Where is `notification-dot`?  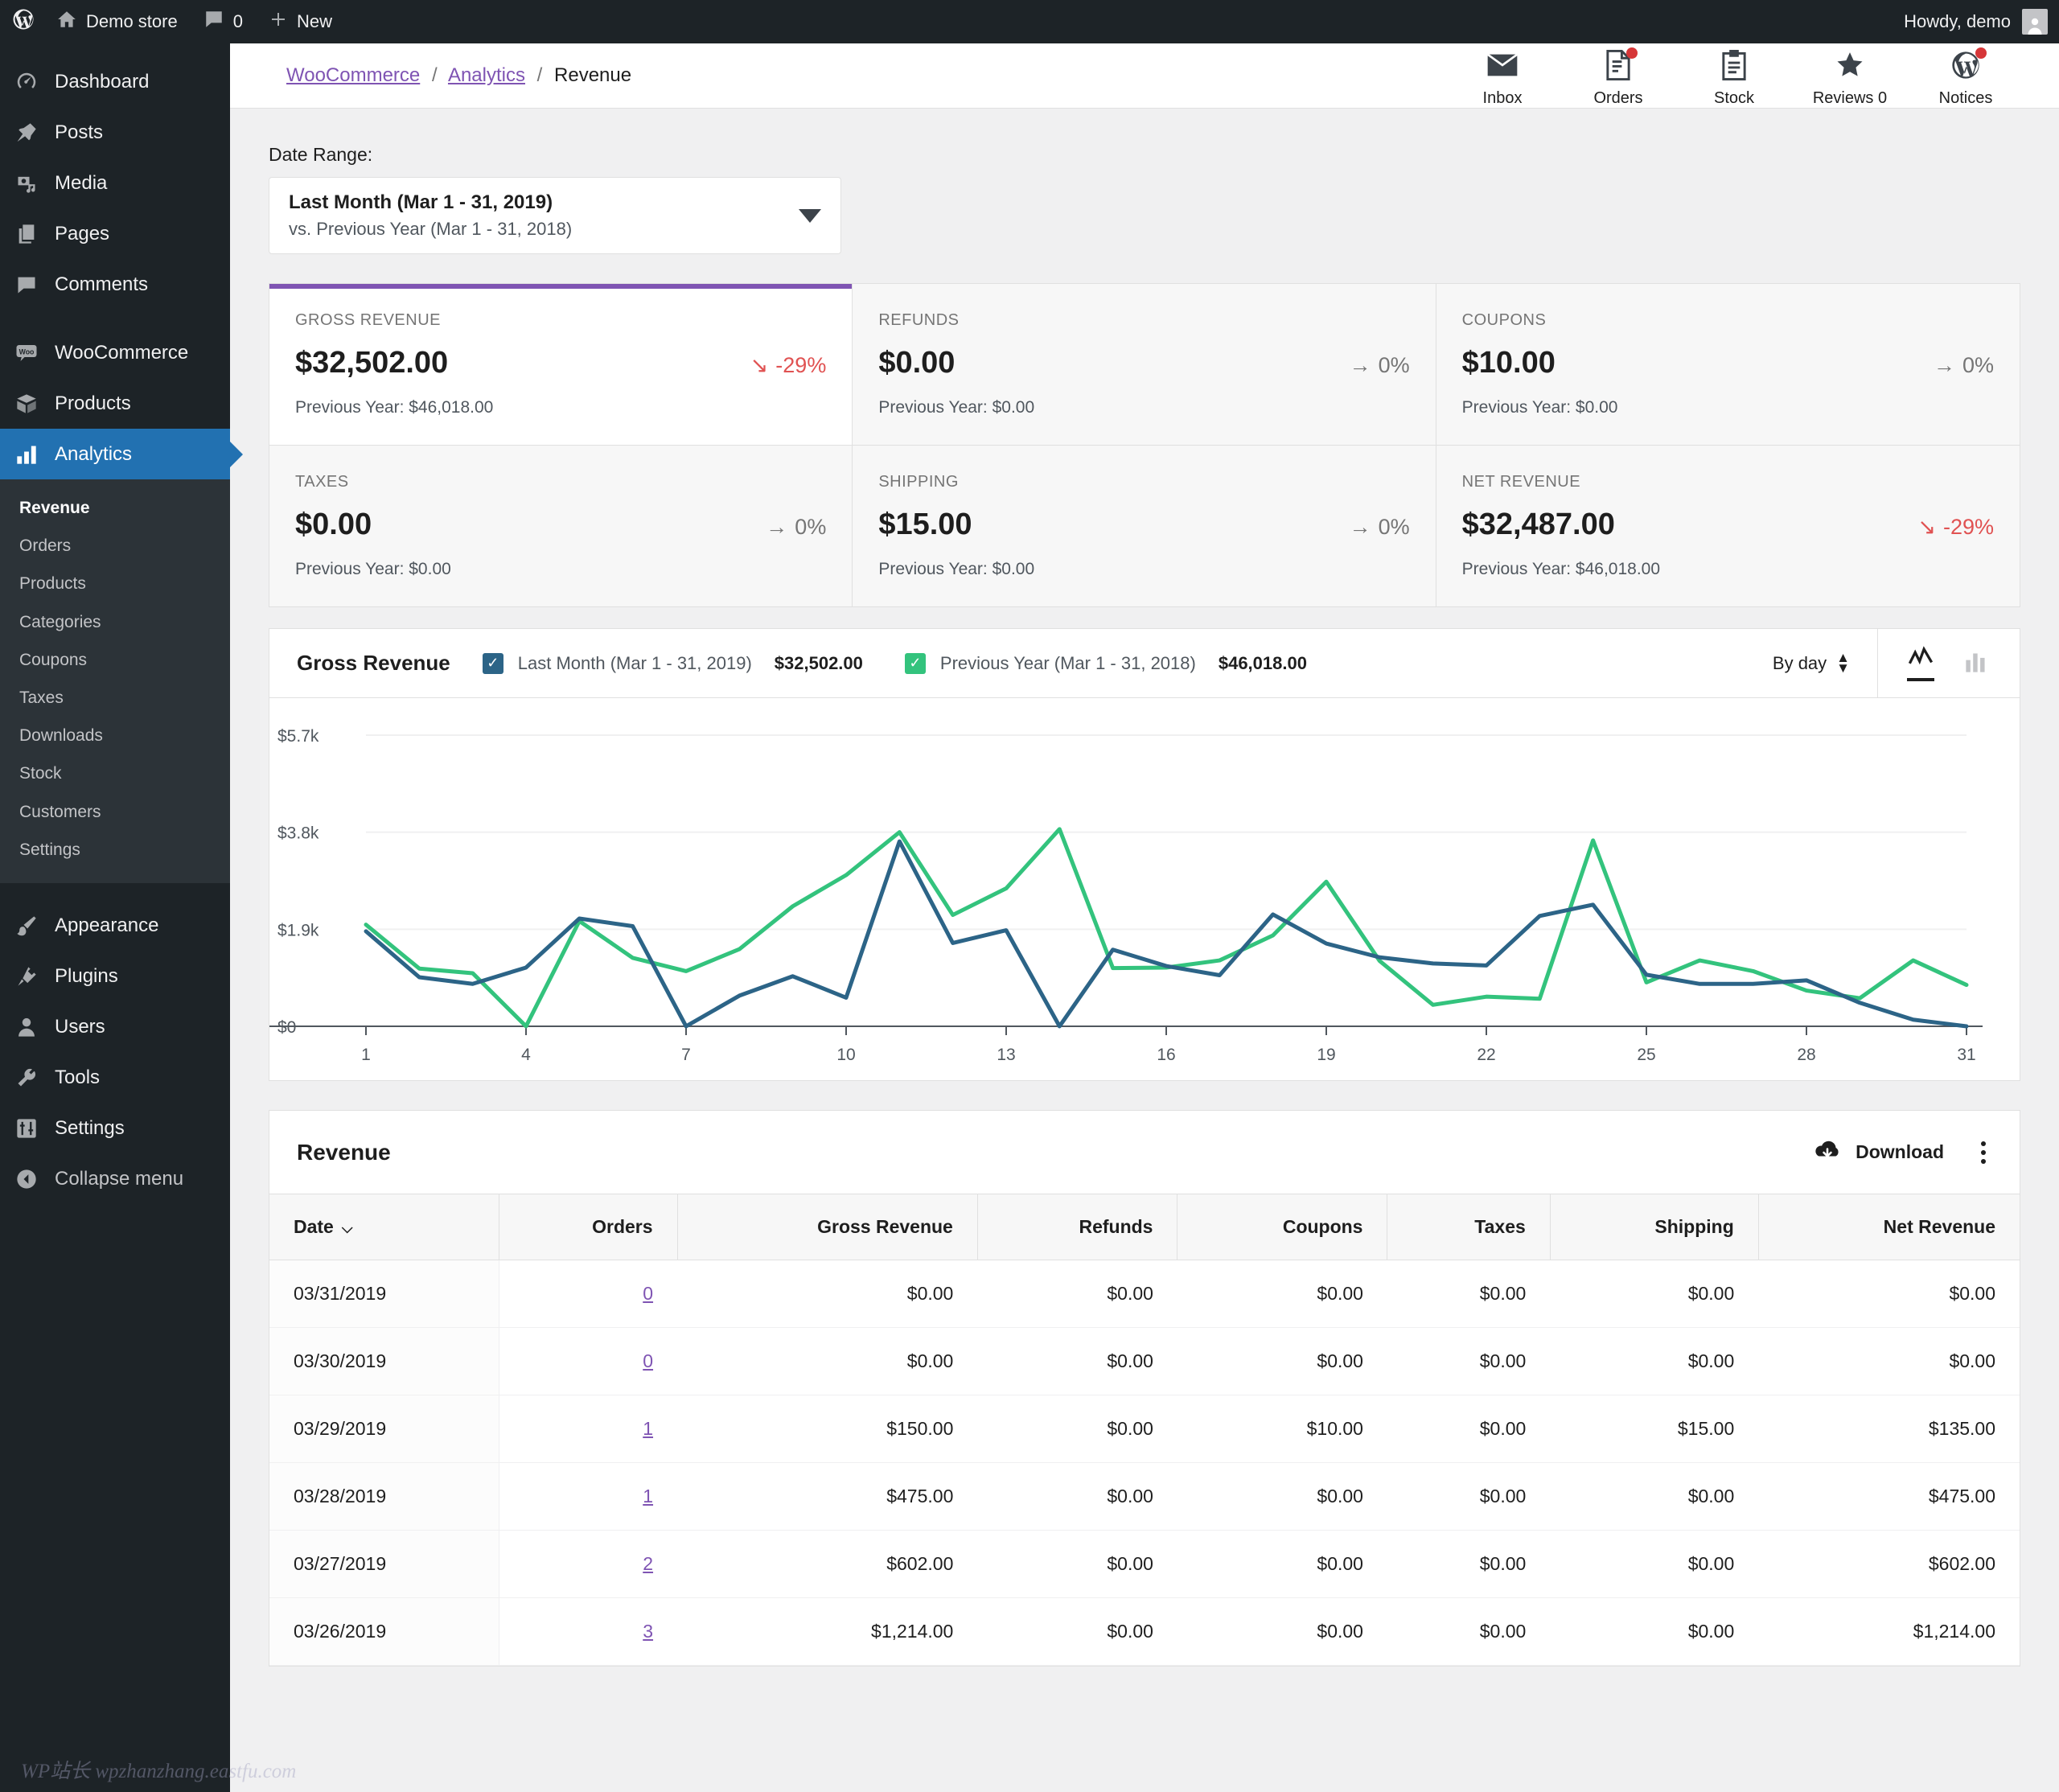
notification-dot is located at coordinates (1632, 53).